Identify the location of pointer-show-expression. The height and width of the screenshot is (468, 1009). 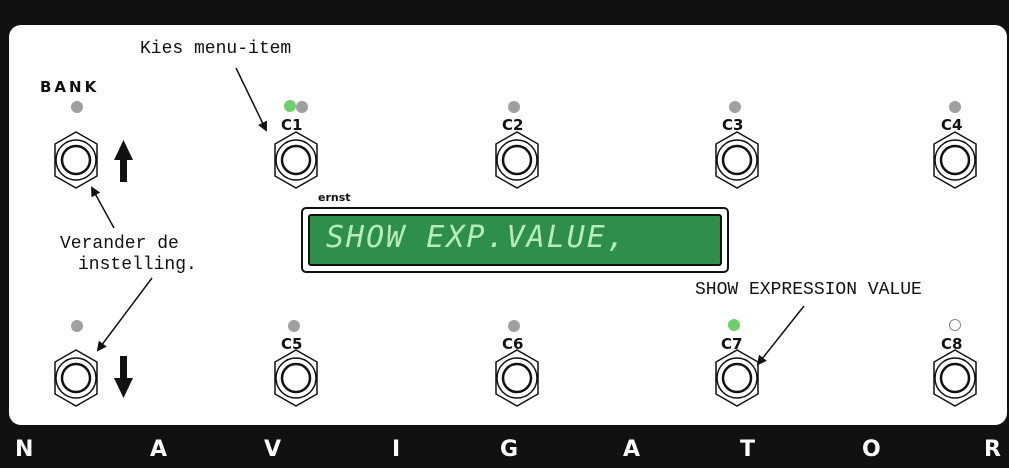
(780, 335).